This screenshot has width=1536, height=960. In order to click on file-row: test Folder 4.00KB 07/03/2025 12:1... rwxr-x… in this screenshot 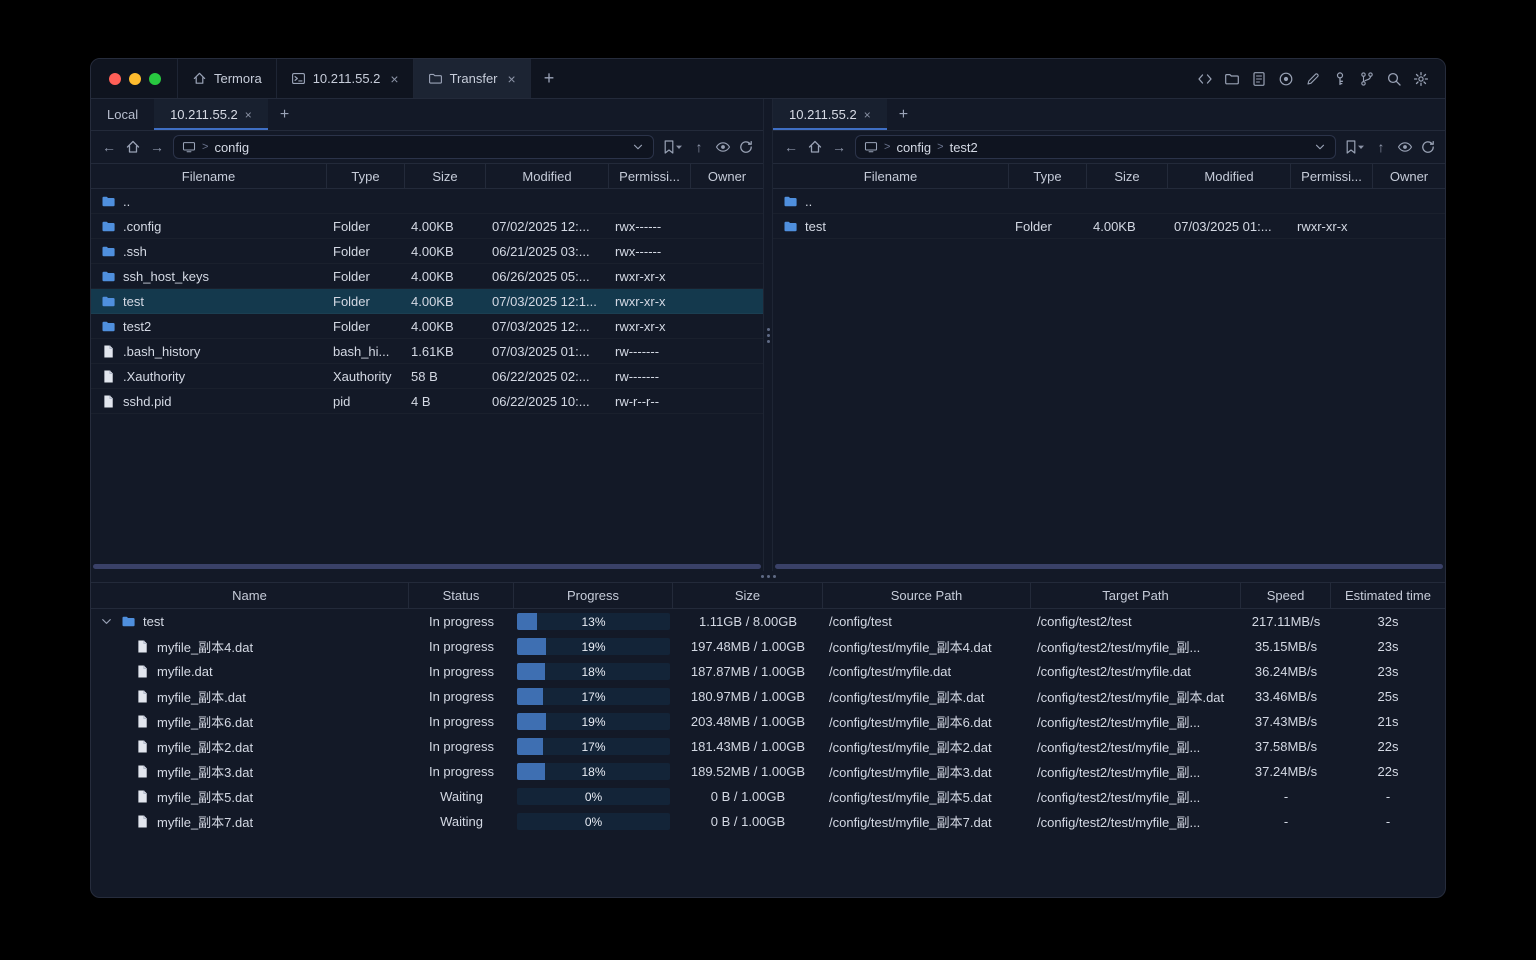, I will do `click(427, 301)`.